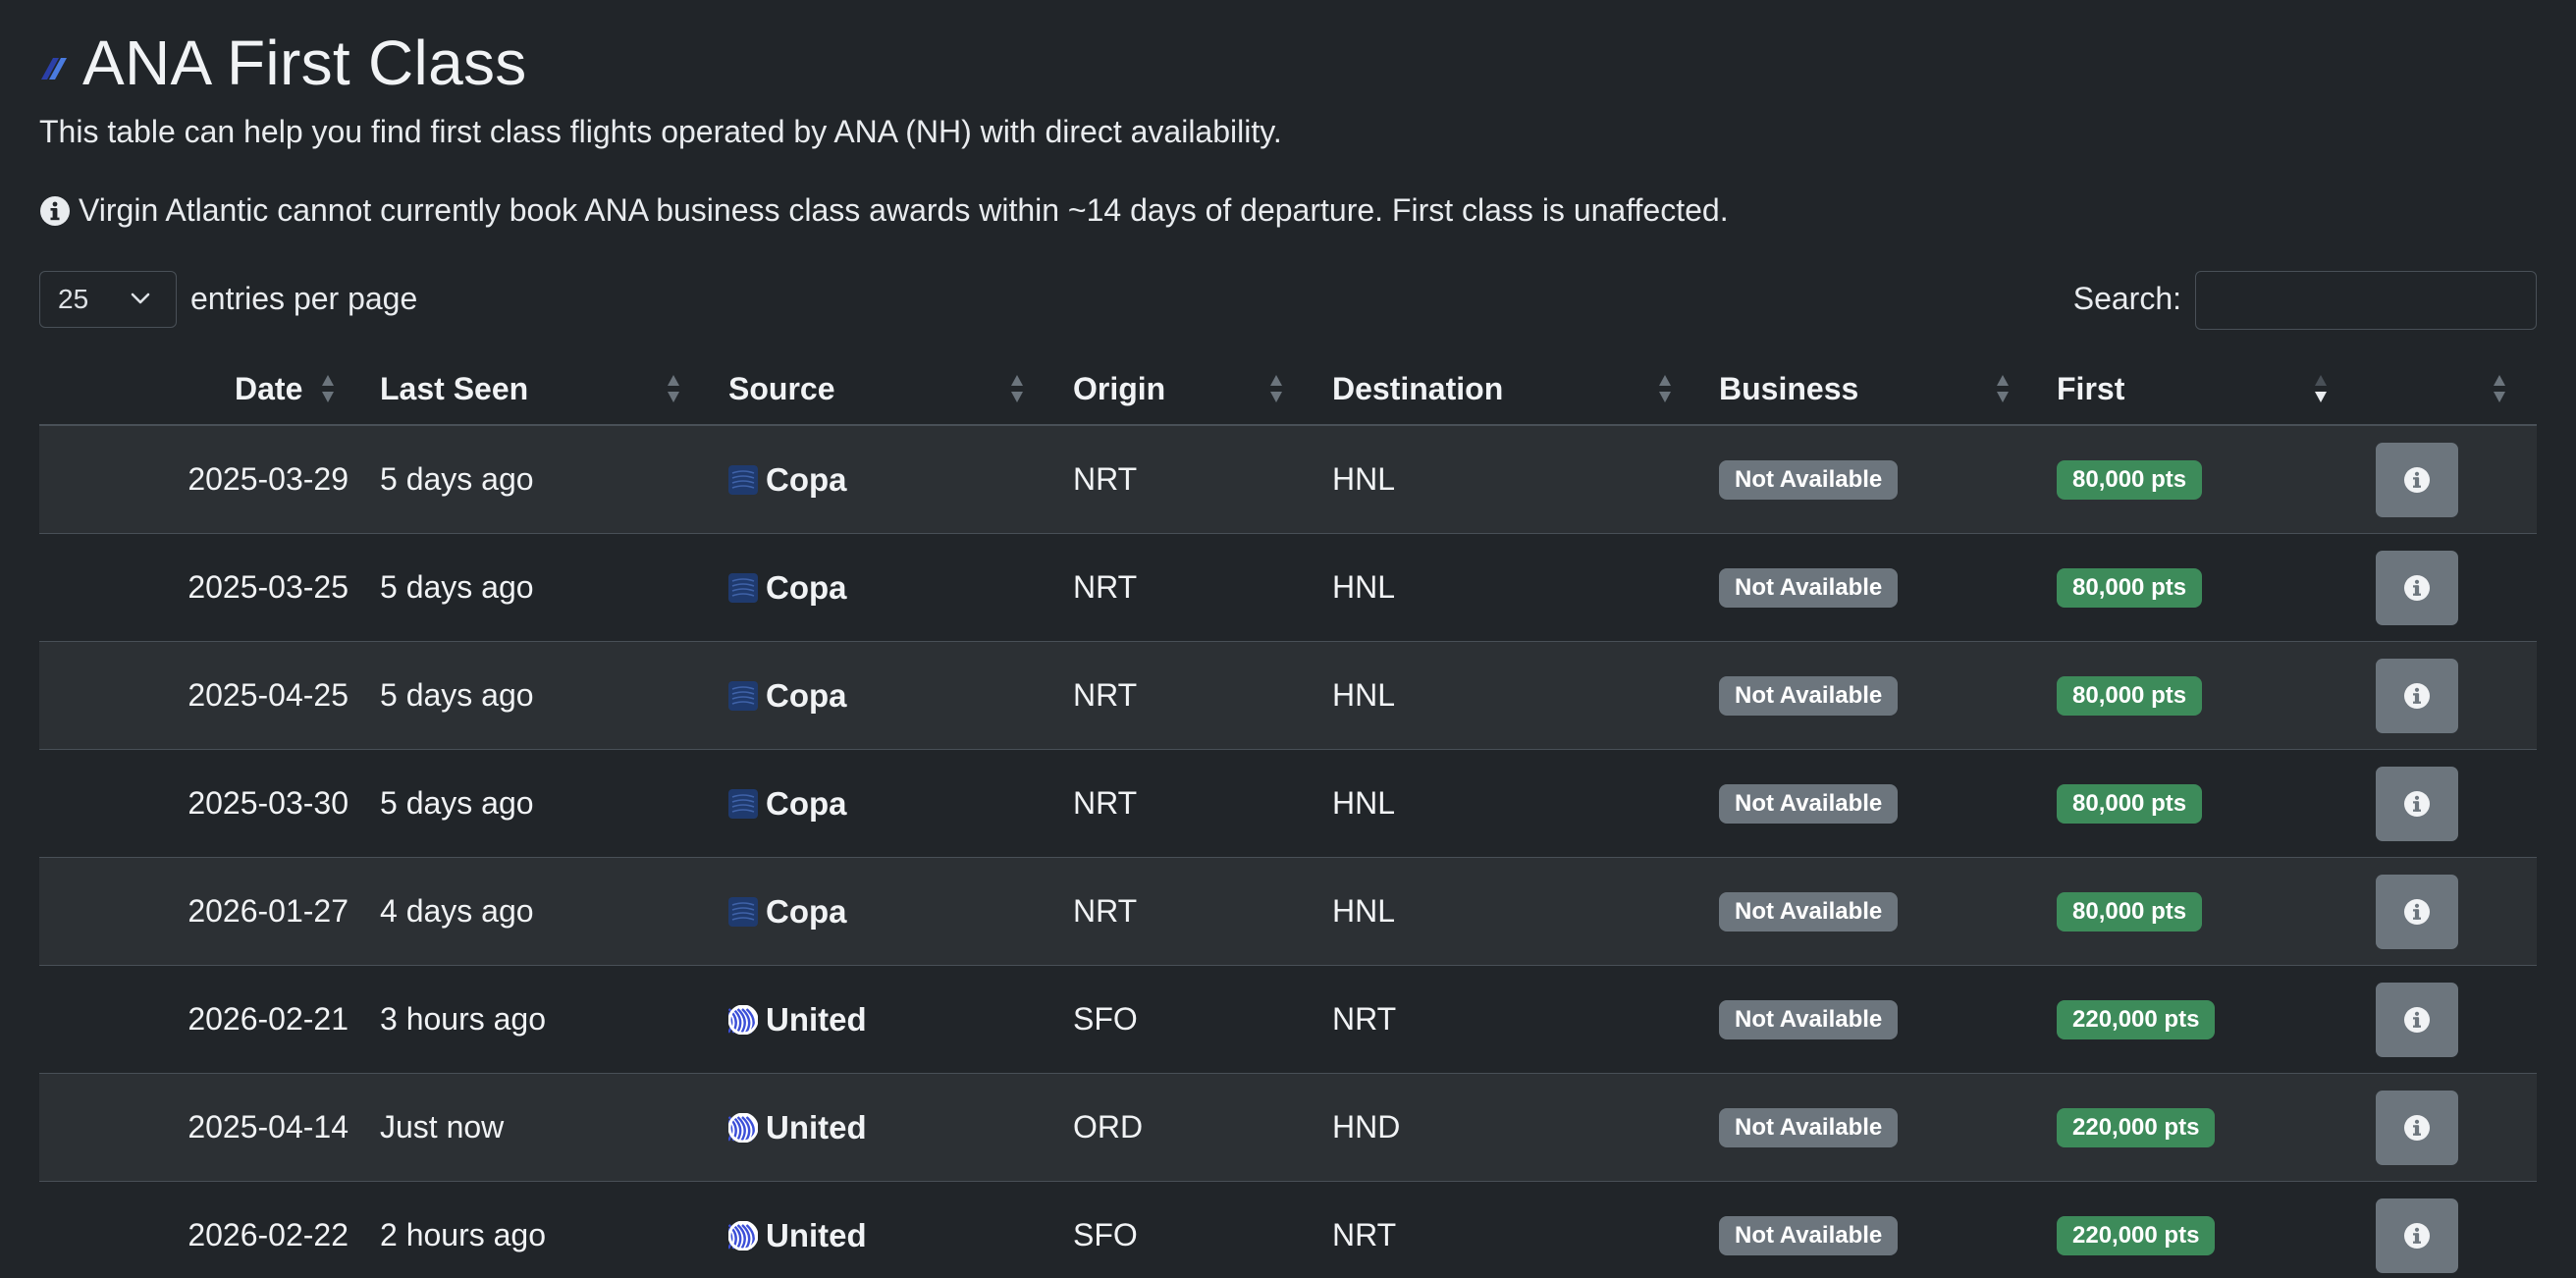 The image size is (2576, 1278). Describe the element at coordinates (457, 911) in the screenshot. I see `cell-last-seen: 4 days ago` at that location.